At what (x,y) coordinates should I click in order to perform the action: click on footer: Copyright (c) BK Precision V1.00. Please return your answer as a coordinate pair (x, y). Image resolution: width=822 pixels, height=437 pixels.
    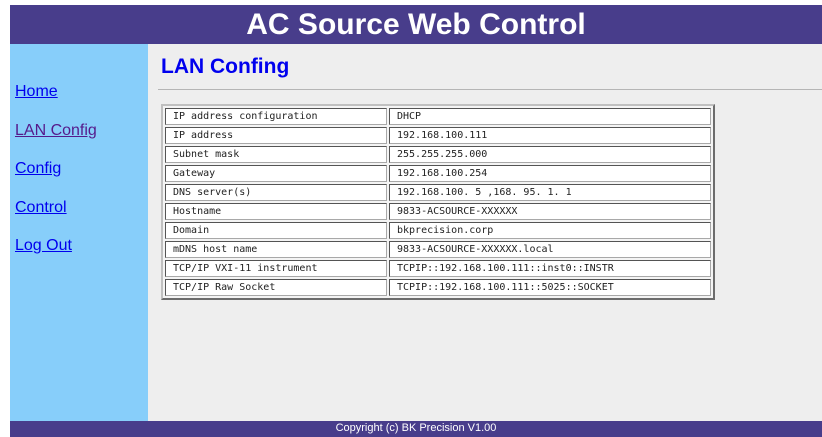
    Looking at the image, I should click on (416, 429).